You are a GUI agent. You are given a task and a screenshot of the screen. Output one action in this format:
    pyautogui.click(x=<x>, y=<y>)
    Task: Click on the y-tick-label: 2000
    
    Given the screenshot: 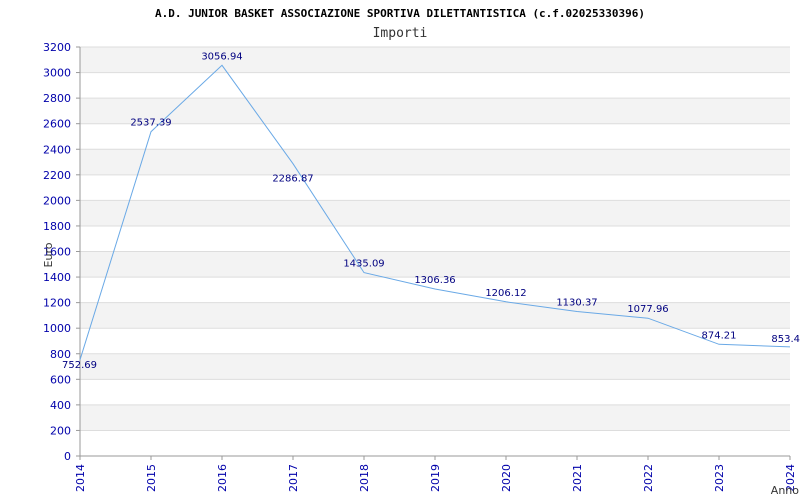 What is the action you would take?
    pyautogui.click(x=57, y=200)
    